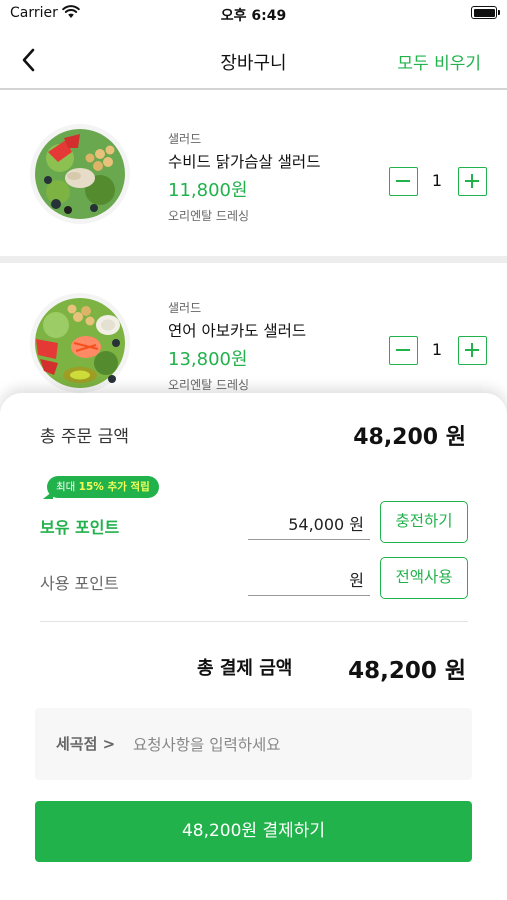 The image size is (507, 900). I want to click on badge-prefix: 최대, so click(67, 487).